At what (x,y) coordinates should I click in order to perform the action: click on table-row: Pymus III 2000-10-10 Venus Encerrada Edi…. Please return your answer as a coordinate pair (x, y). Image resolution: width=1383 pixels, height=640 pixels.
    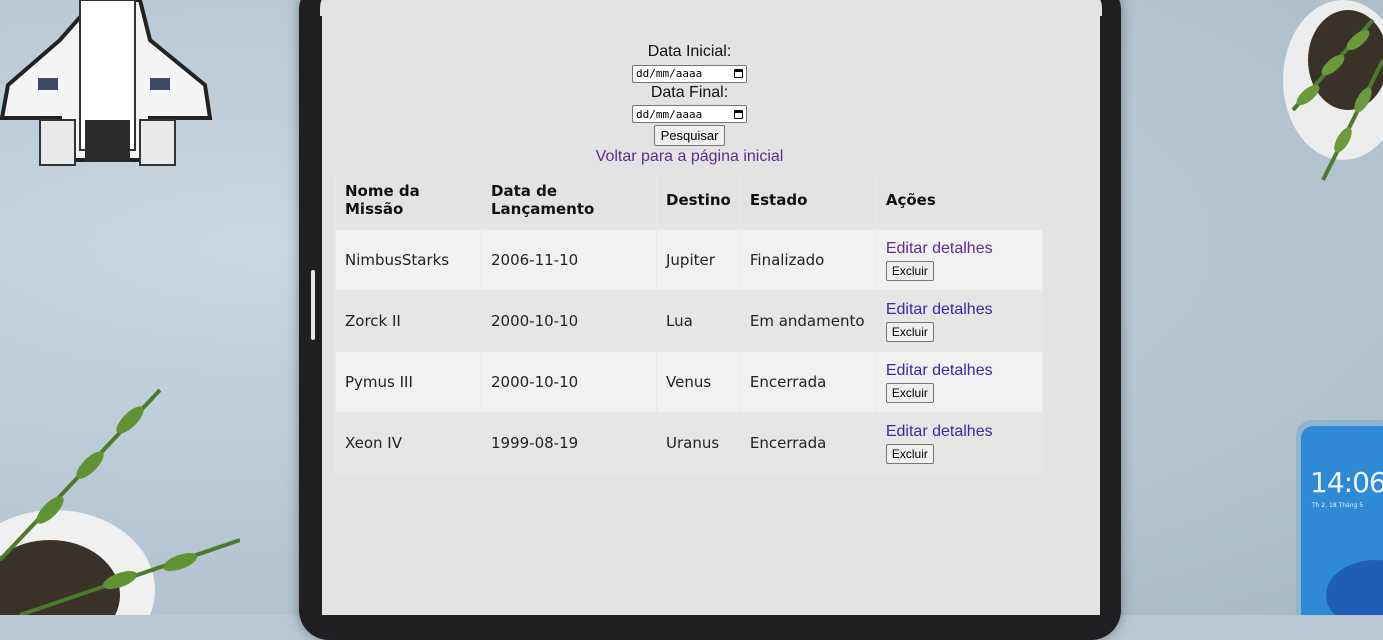
    Looking at the image, I should click on (689, 382).